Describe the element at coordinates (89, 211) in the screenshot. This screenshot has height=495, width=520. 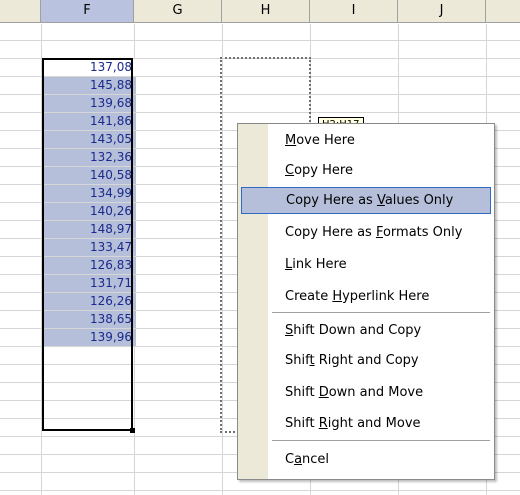
I see `cell-f10: 140,26` at that location.